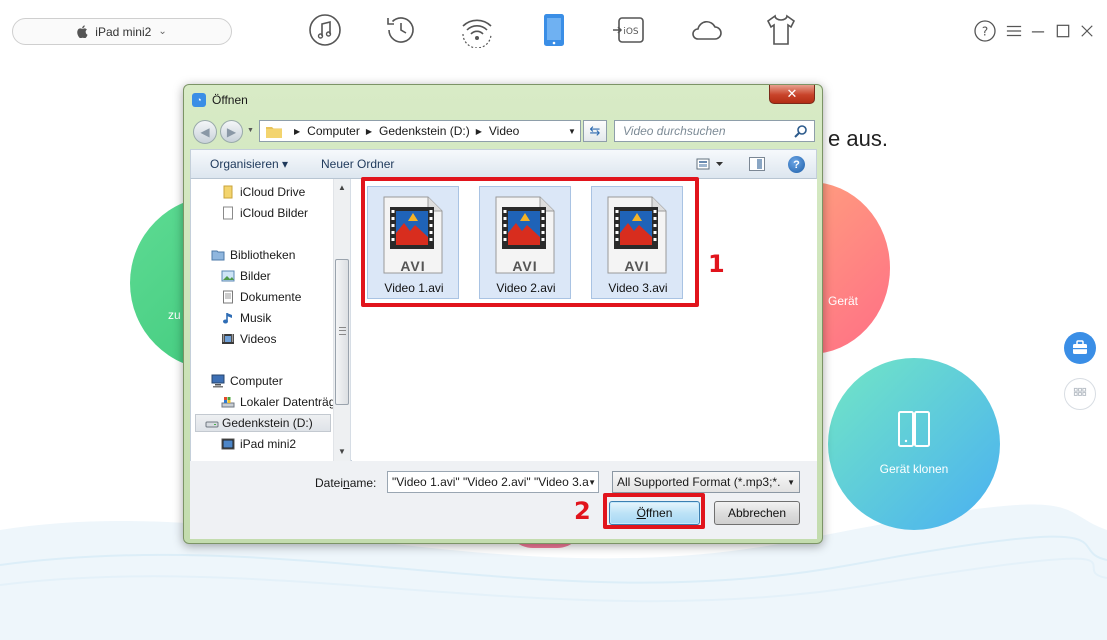 Image resolution: width=1107 pixels, height=640 pixels. What do you see at coordinates (227, 318) in the screenshot?
I see `music-note-icon` at bounding box center [227, 318].